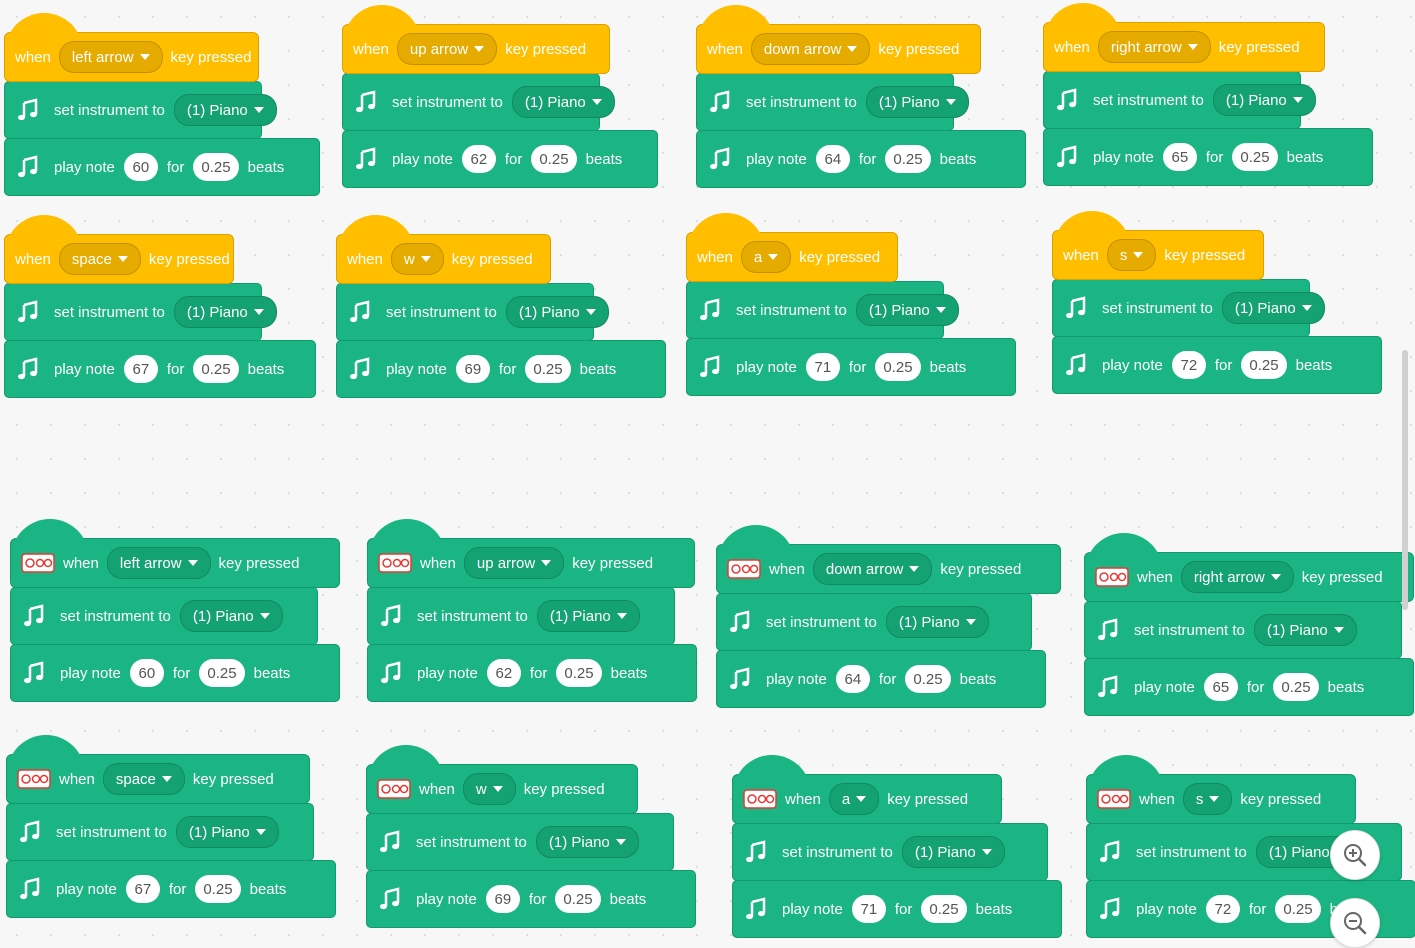 The image size is (1415, 948). Describe the element at coordinates (1154, 47) in the screenshot. I see `key-dropdown: right arrow` at that location.